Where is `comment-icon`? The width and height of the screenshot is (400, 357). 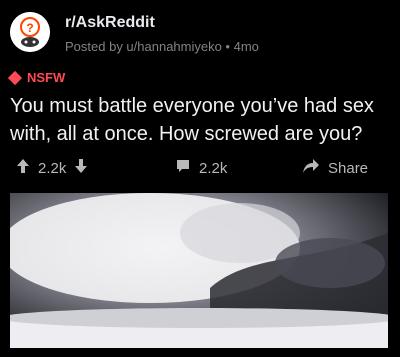
comment-icon is located at coordinates (183, 168).